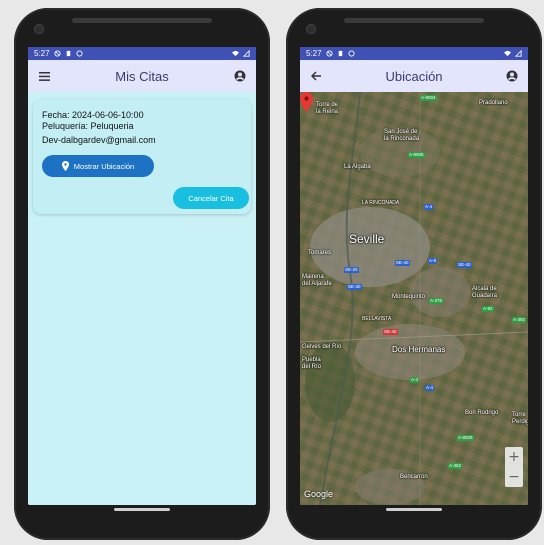 The width and height of the screenshot is (544, 545). What do you see at coordinates (520, 418) in the screenshot?
I see `map-label-torre-perdig: TorrePerdig.` at bounding box center [520, 418].